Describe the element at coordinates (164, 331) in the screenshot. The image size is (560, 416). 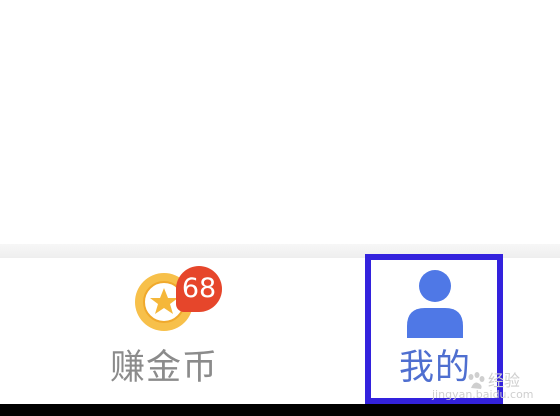
I see `tab-earn-coins: 68 赚金币` at that location.